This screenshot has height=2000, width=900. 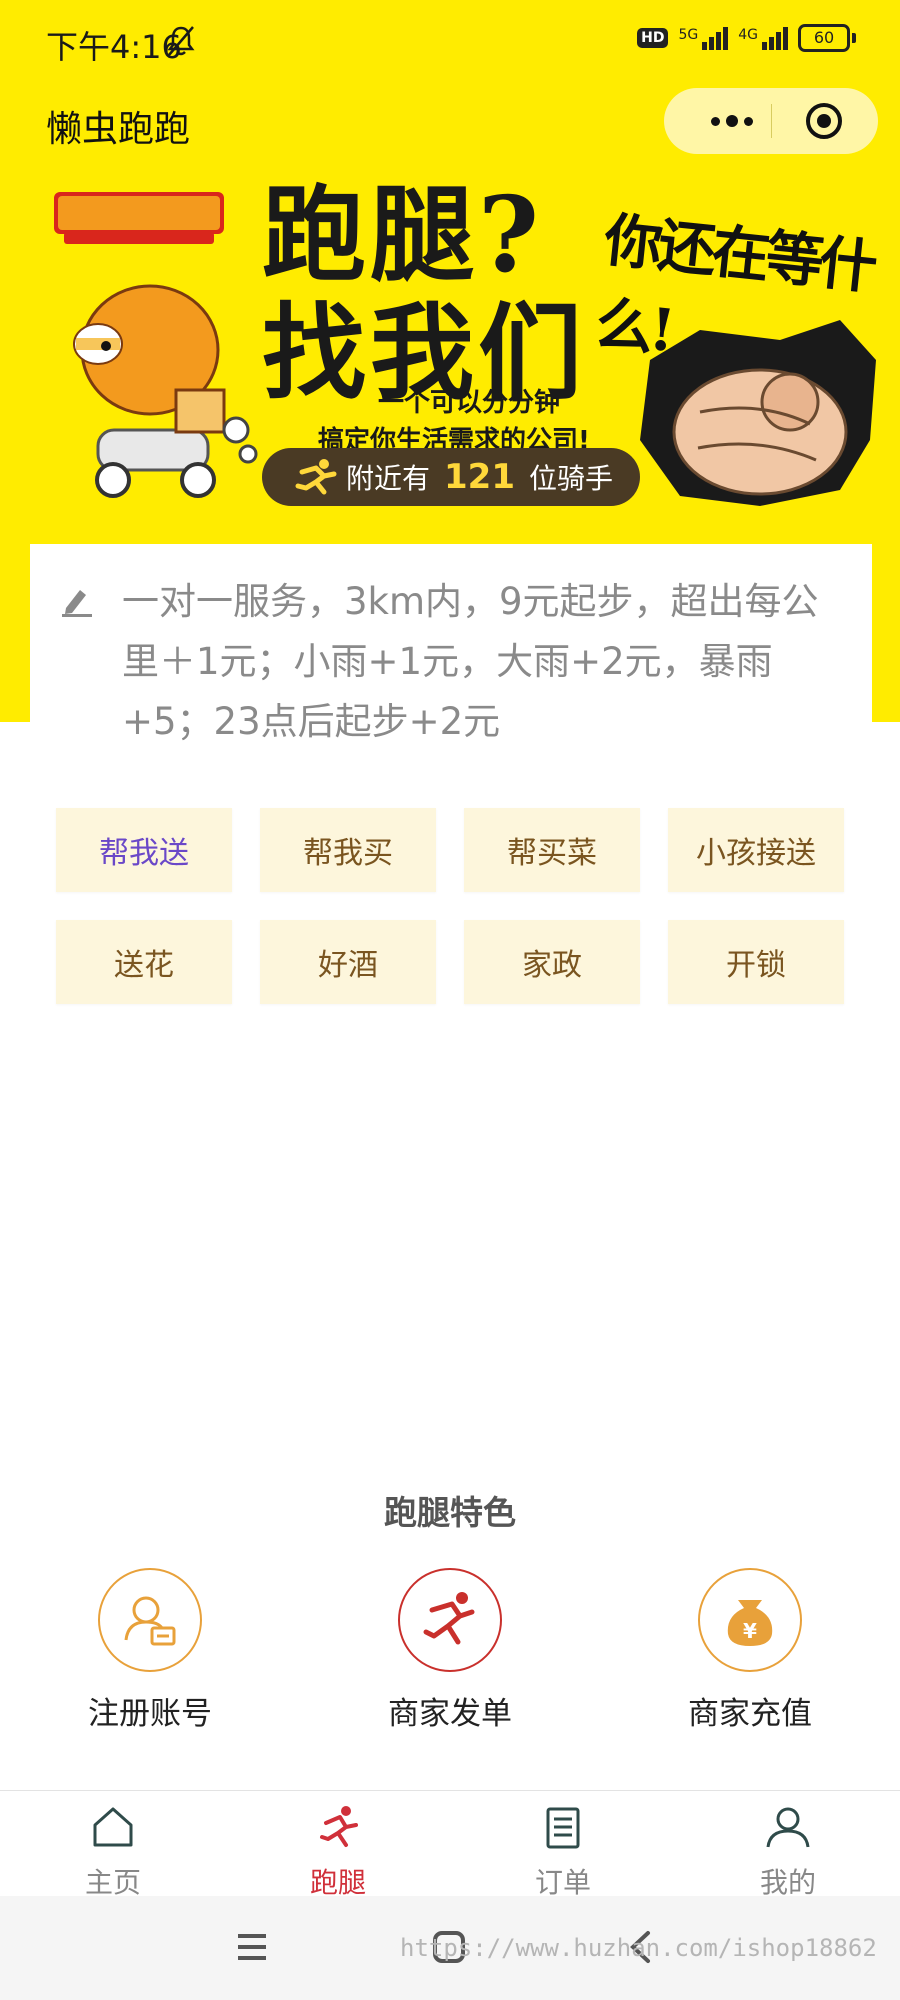 I want to click on money-bag-icon: ¥, so click(x=750, y=1620).